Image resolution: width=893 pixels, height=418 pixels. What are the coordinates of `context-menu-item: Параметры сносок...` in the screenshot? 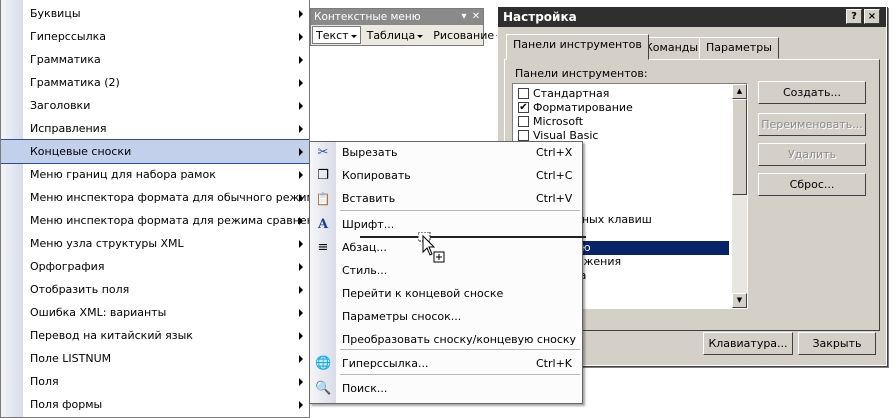 It's located at (446, 317).